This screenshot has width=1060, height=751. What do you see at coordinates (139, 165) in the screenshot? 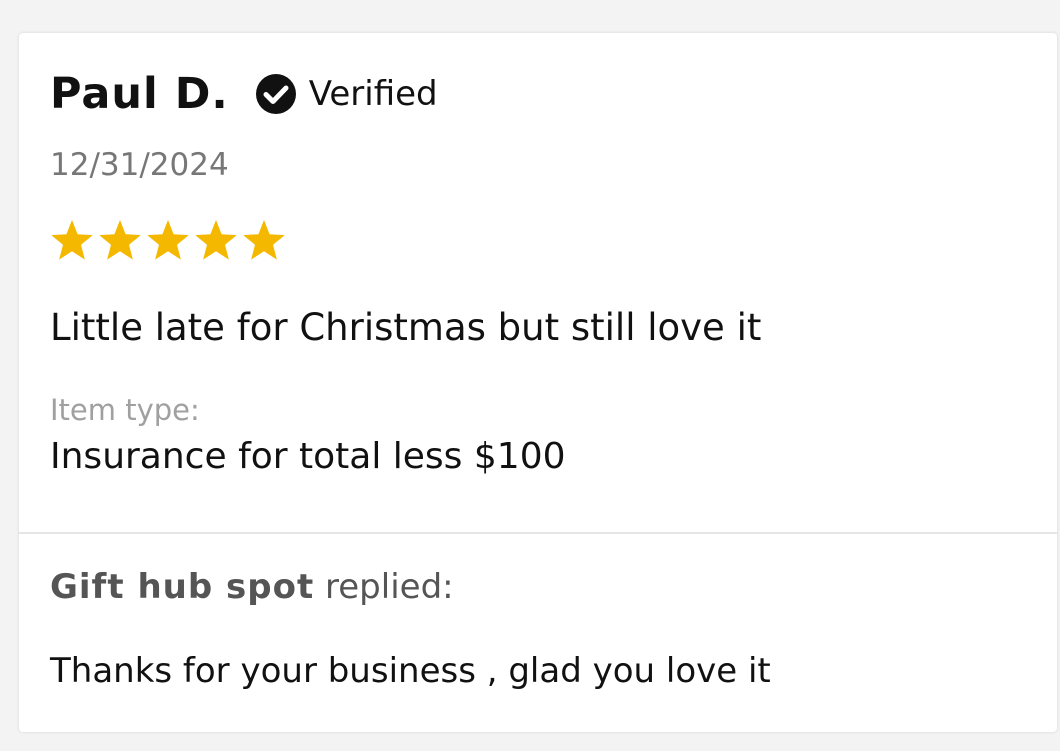
I see `review-date: 12/31/2024` at bounding box center [139, 165].